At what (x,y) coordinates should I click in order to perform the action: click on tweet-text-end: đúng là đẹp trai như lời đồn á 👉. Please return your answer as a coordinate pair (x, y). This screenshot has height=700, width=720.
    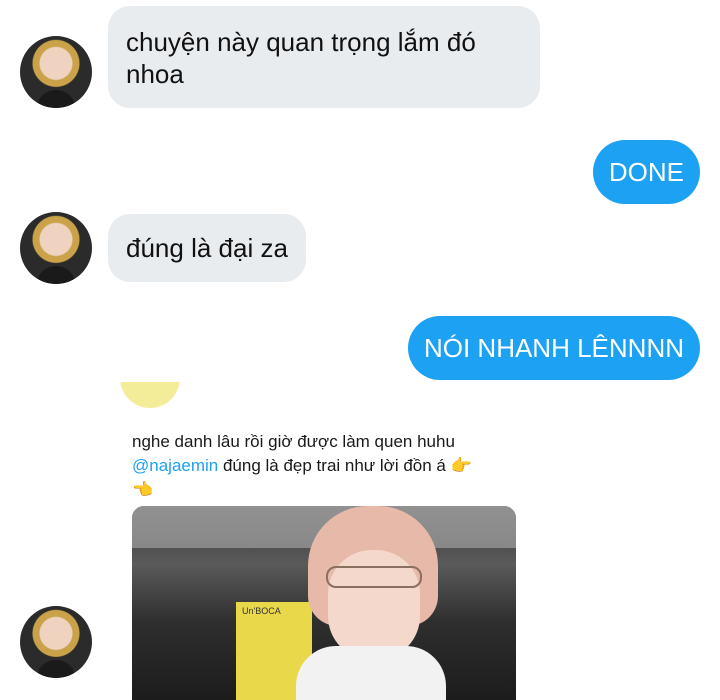
    Looking at the image, I should click on (345, 465).